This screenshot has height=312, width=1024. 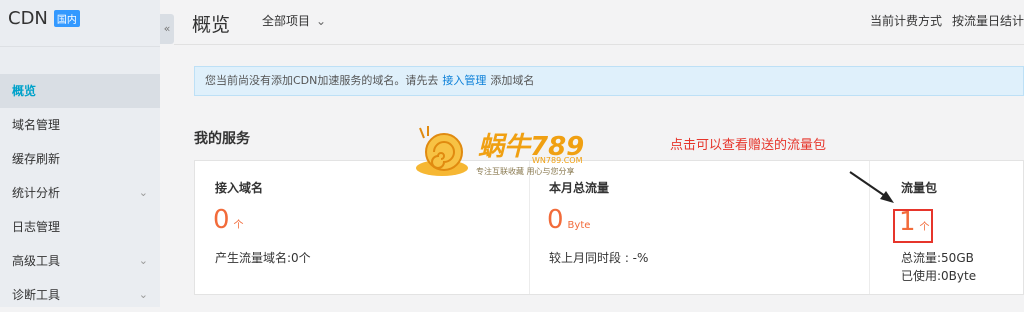 I want to click on double-chevron-left-icon: «, so click(x=167, y=28).